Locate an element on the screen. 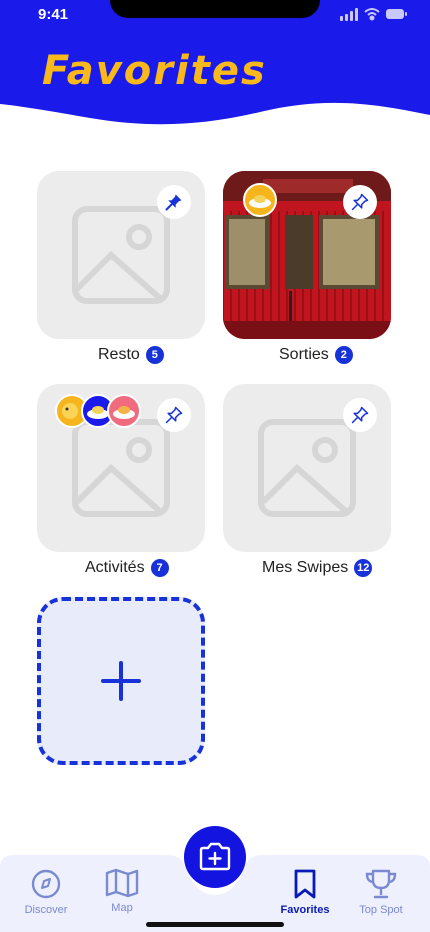 This screenshot has height=932, width=430. battery-icon is located at coordinates (396, 14).